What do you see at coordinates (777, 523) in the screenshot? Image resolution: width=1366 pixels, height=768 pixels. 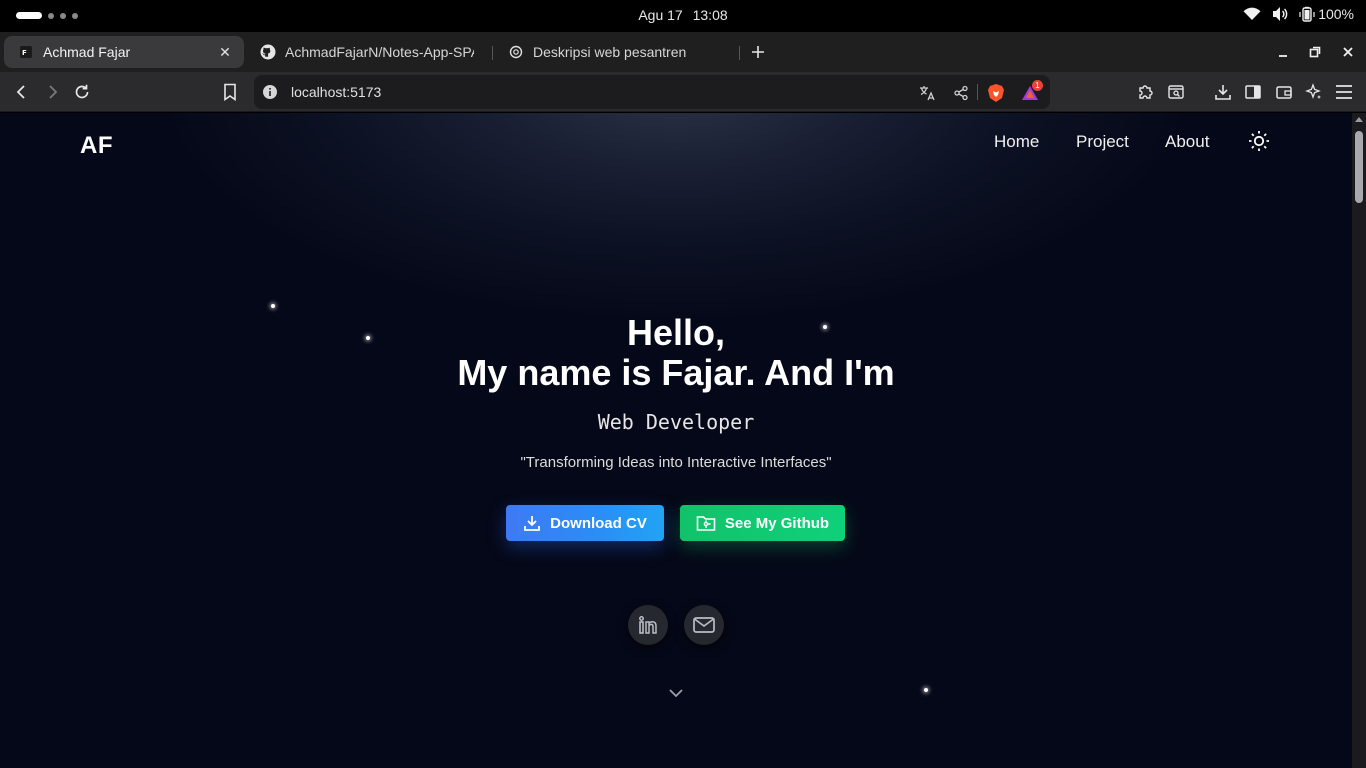 I see `see-github-label: See My Github` at bounding box center [777, 523].